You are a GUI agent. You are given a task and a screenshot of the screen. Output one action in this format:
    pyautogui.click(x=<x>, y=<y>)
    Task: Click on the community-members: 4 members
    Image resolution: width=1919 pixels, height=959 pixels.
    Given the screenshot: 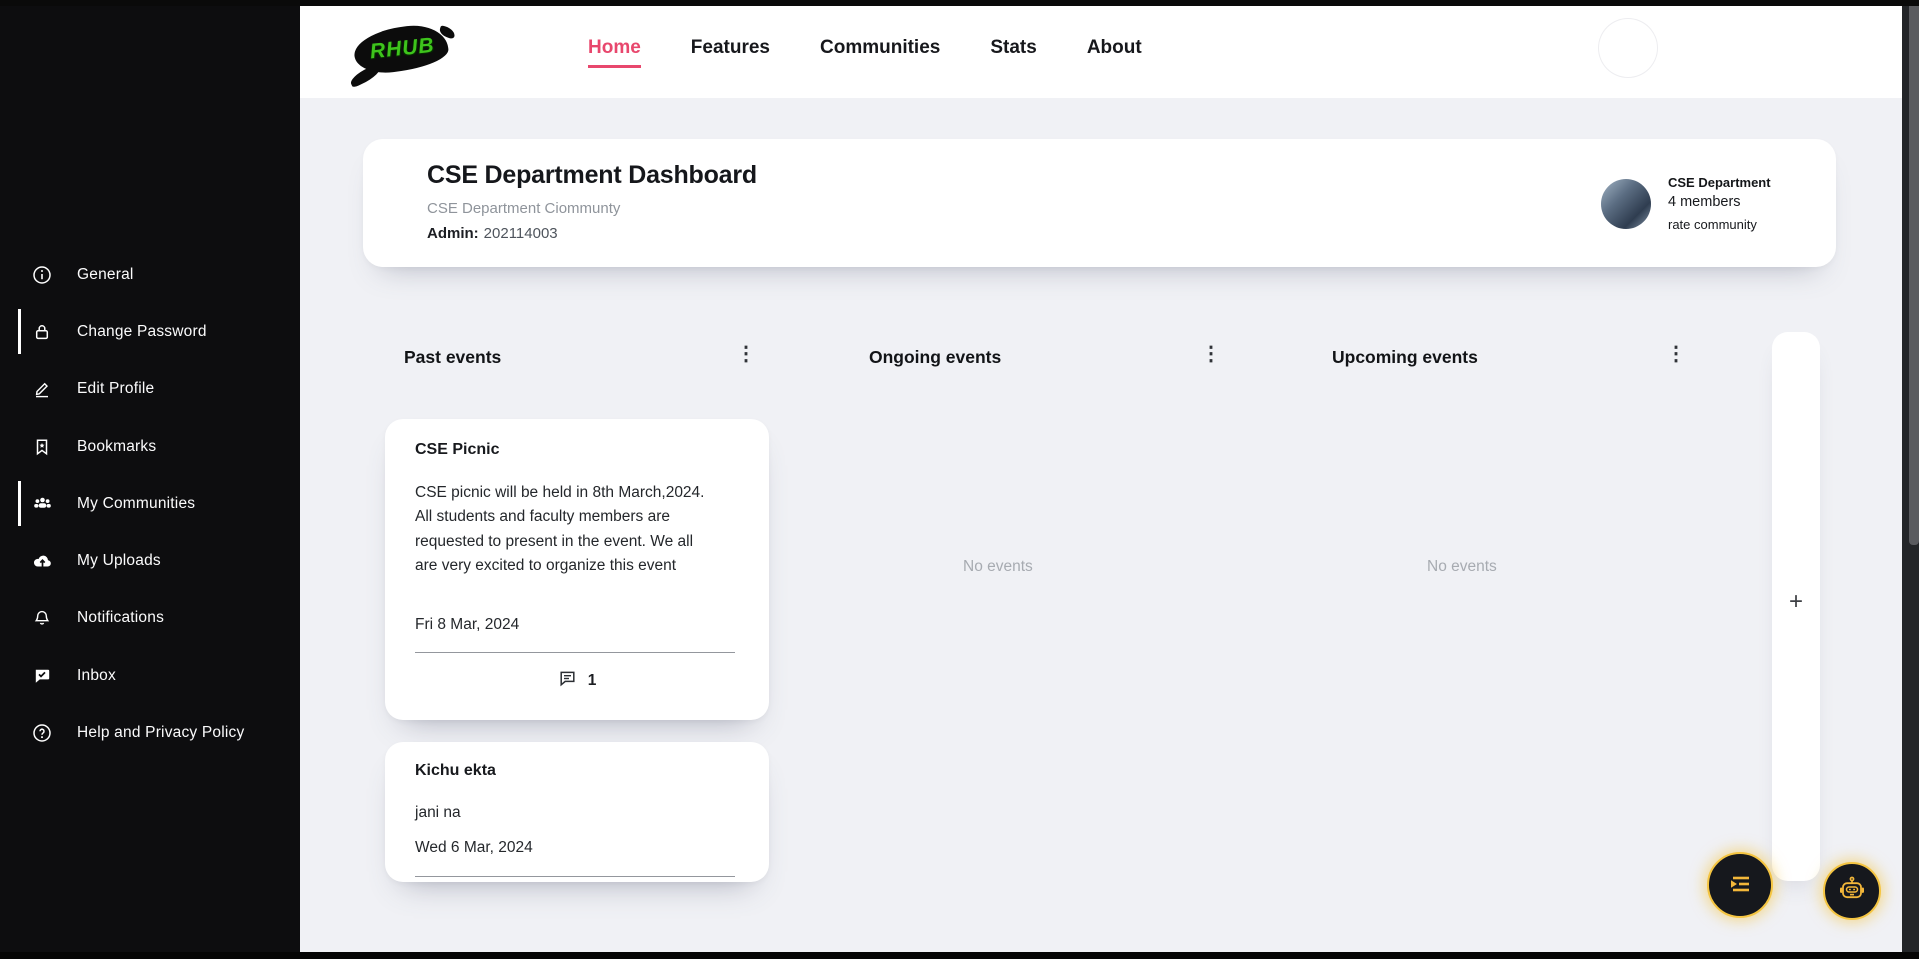 What is the action you would take?
    pyautogui.click(x=1704, y=202)
    